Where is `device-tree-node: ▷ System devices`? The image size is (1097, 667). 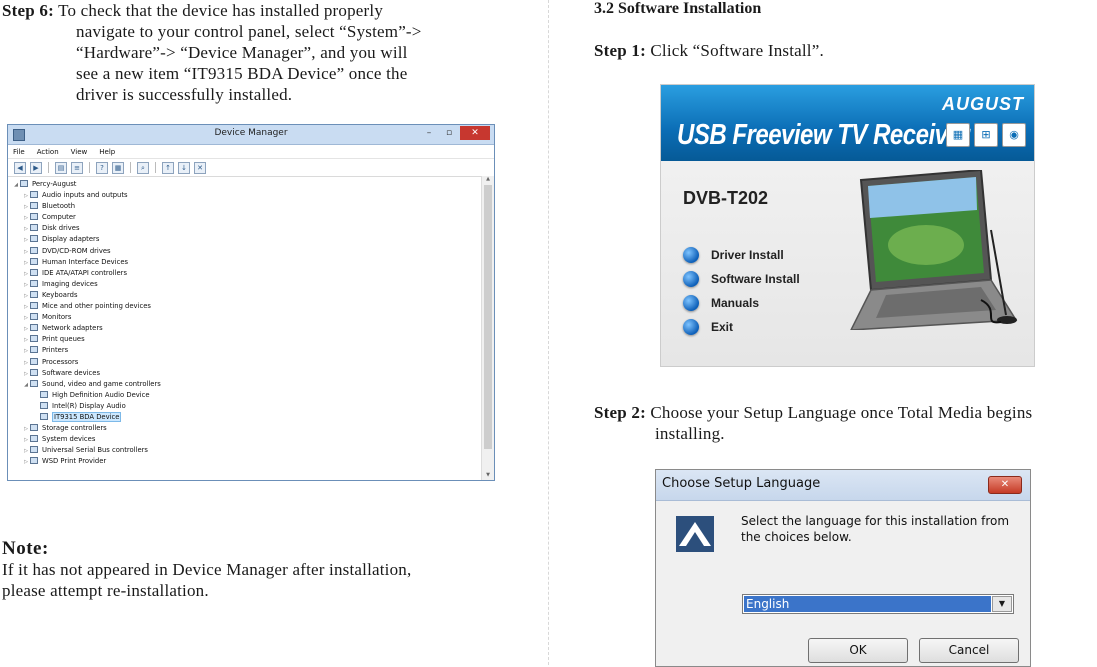
device-tree-node: ▷ System devices is located at coordinates (245, 439).